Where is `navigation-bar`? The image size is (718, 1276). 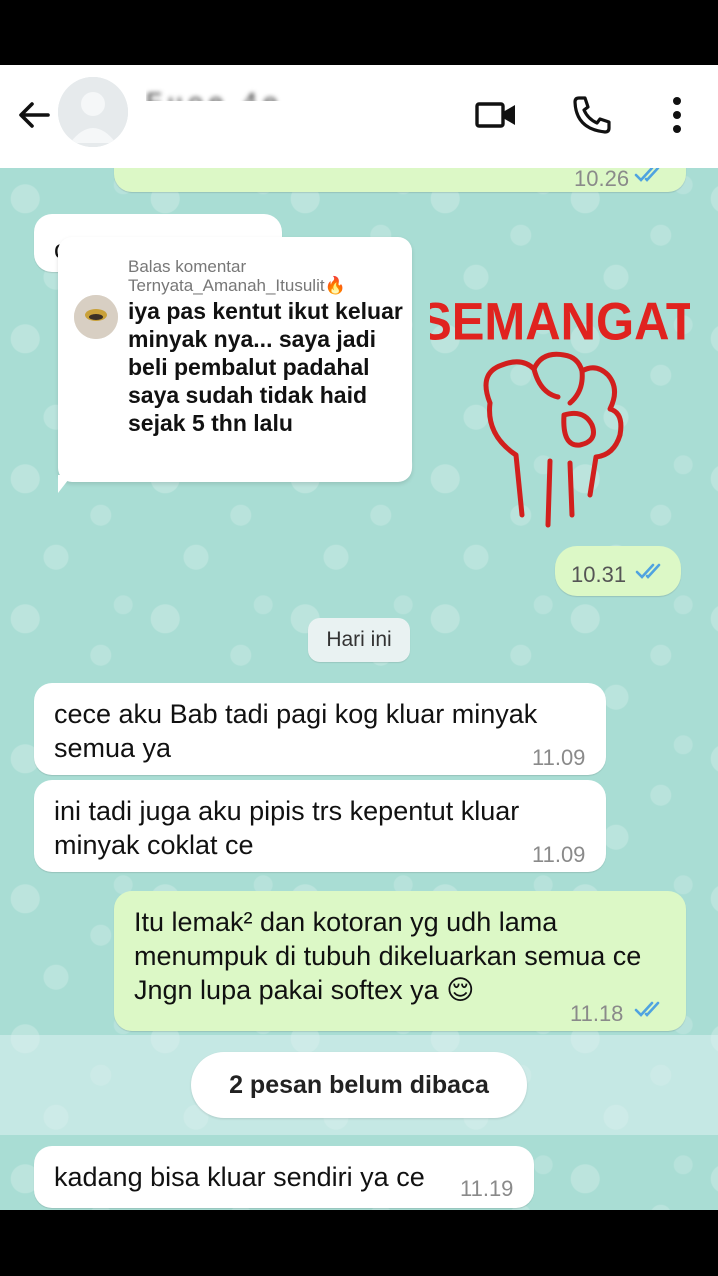 navigation-bar is located at coordinates (359, 1243).